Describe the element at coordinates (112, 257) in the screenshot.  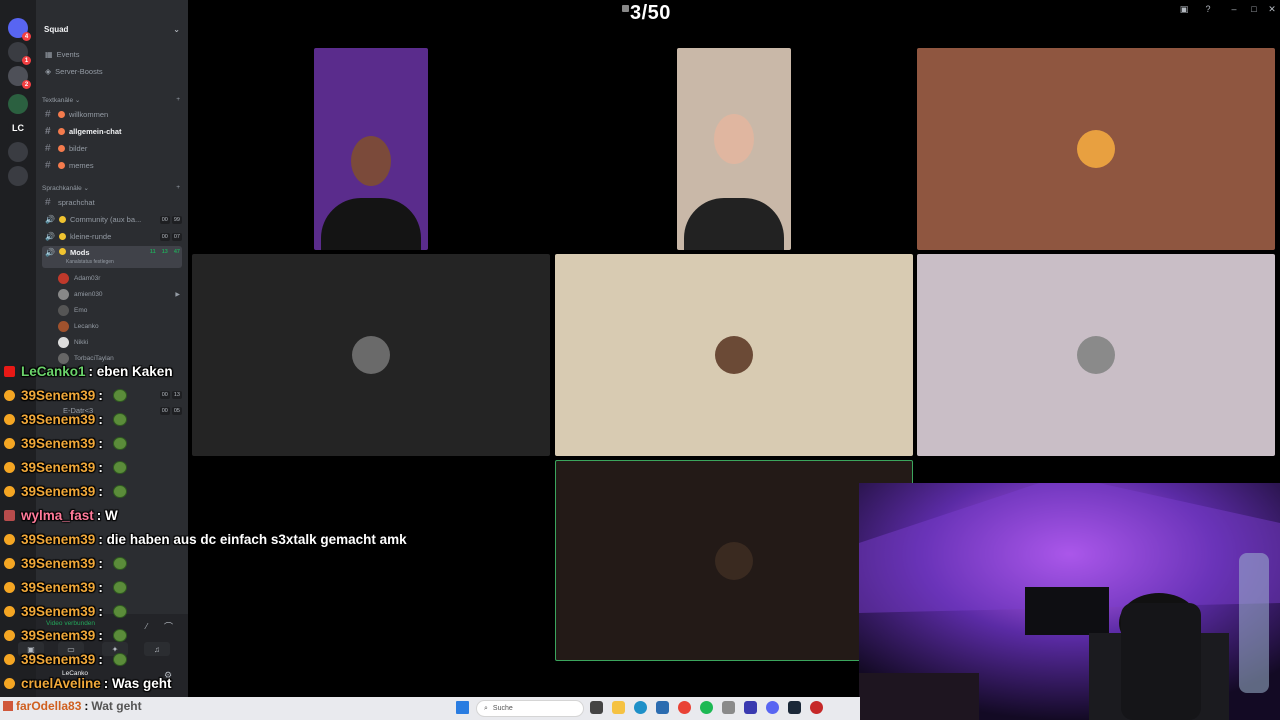
I see `voice-channel-mods: 🔊 Mods 11 13 47 Kanalstatus festlegen` at that location.